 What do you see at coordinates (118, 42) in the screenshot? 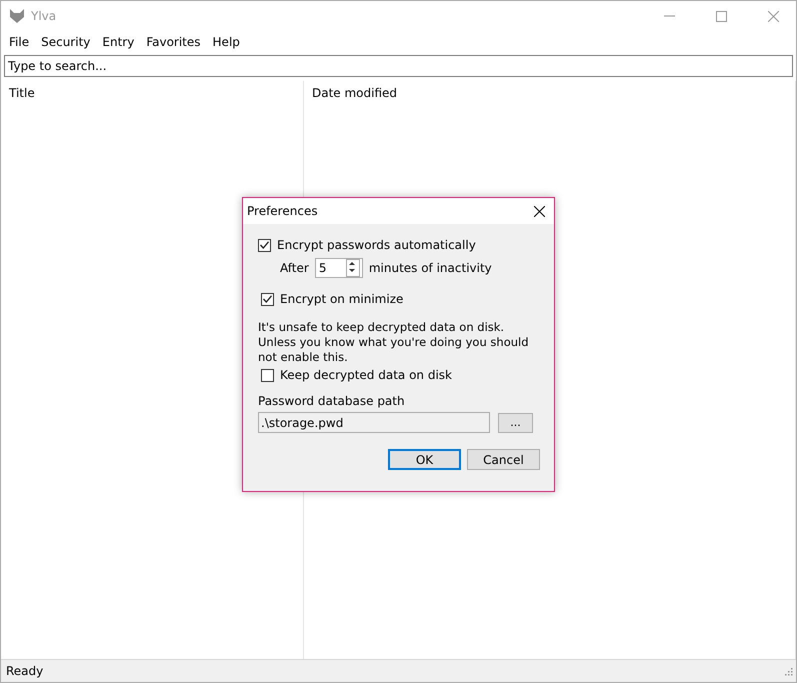
I see `menu-item: Entry` at bounding box center [118, 42].